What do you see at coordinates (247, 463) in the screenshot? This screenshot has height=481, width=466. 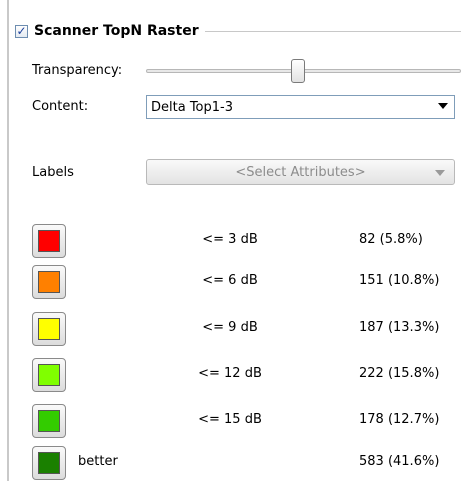 I see `legend-row: better 583 (41.6%)` at bounding box center [247, 463].